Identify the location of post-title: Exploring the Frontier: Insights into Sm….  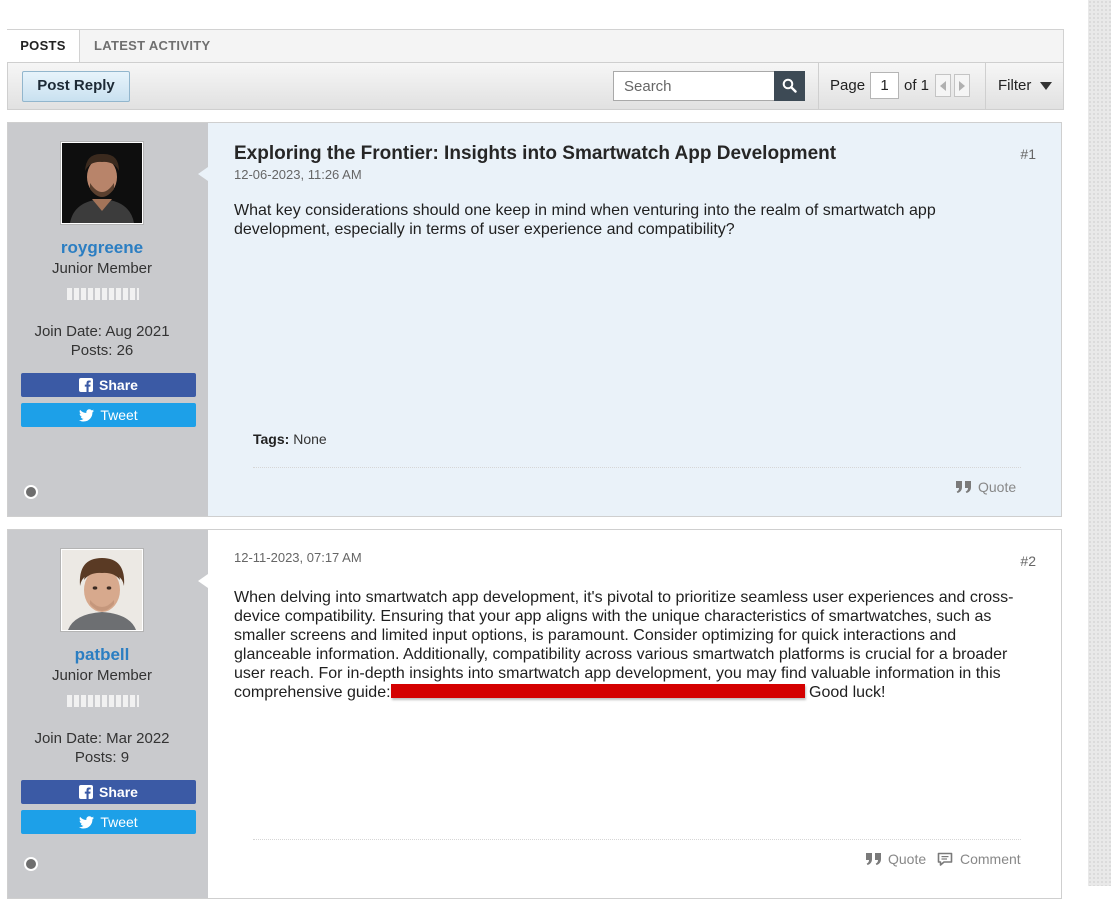
(535, 153).